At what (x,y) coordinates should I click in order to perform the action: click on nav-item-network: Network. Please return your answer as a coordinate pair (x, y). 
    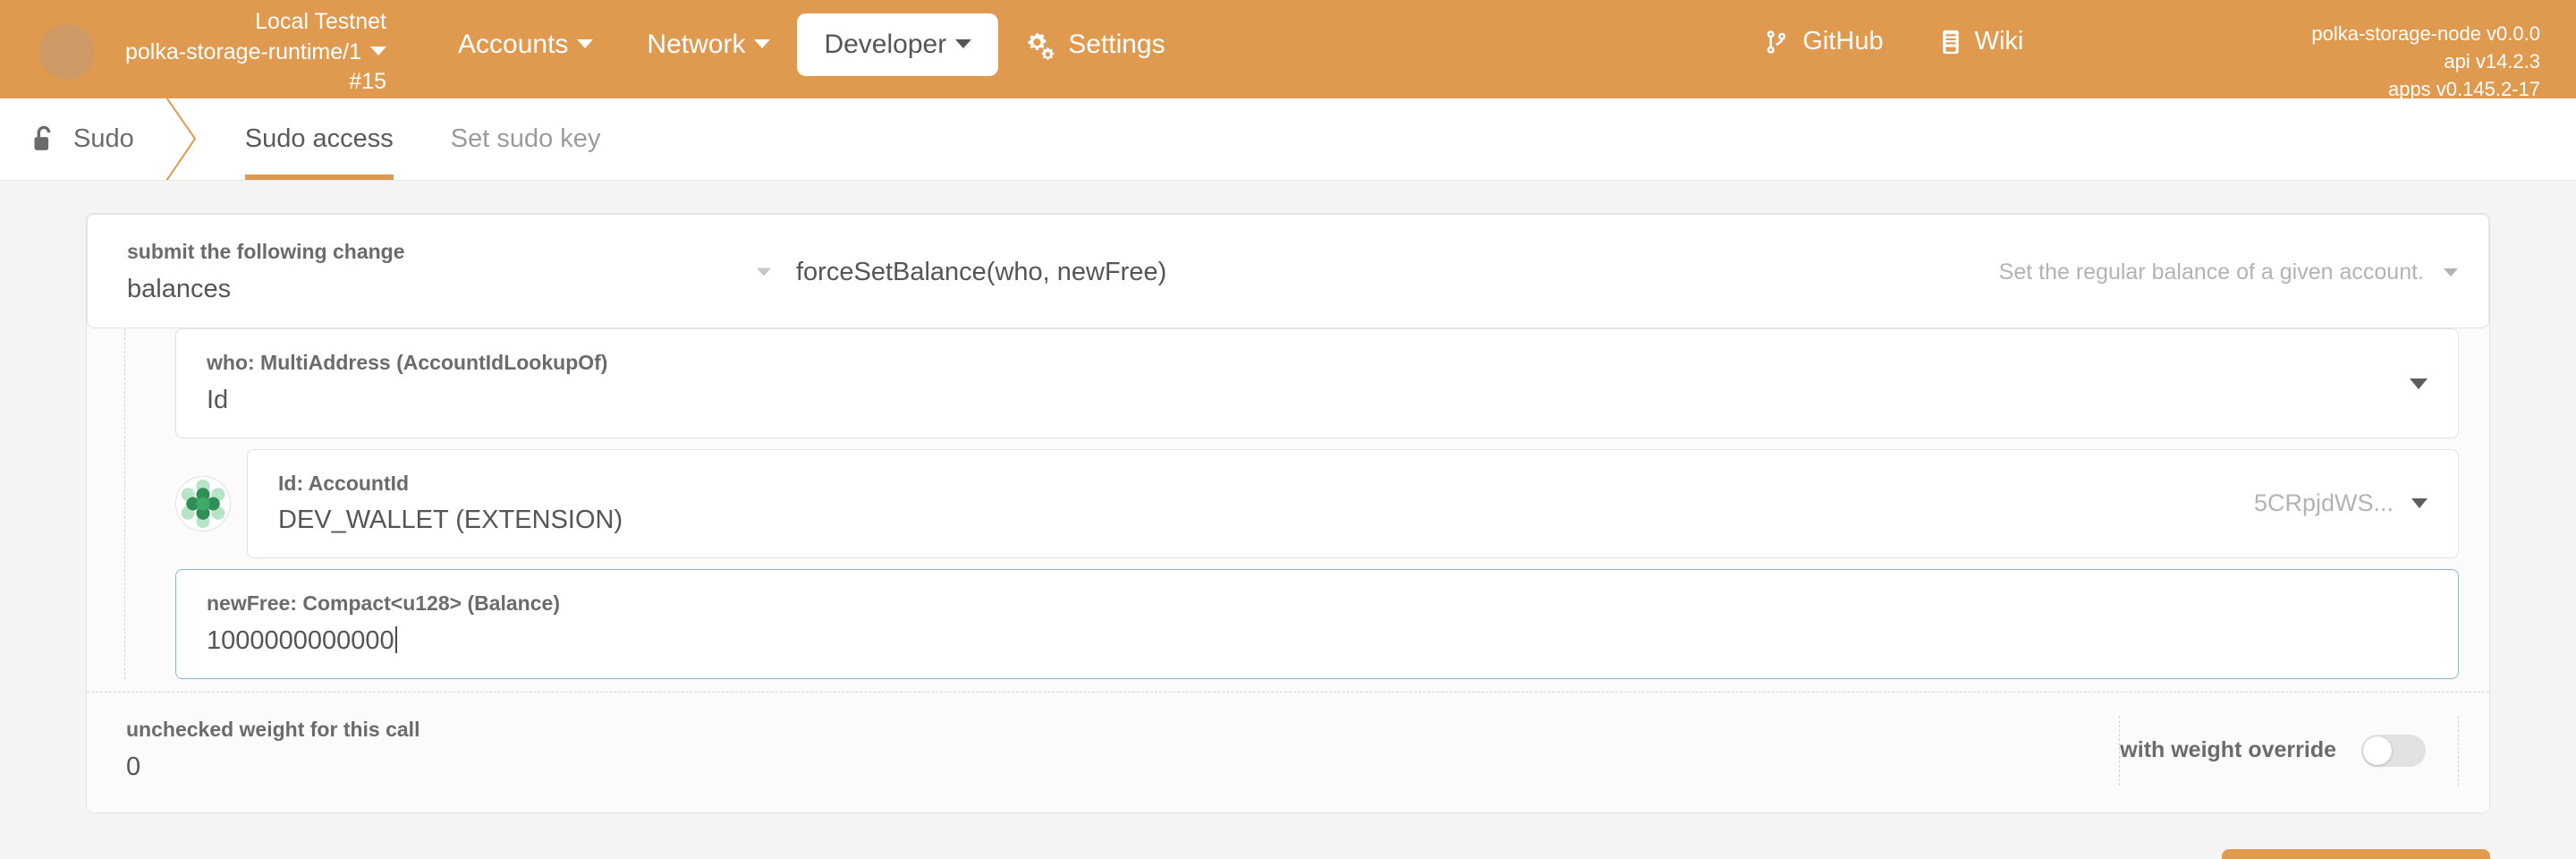
    Looking at the image, I should click on (708, 44).